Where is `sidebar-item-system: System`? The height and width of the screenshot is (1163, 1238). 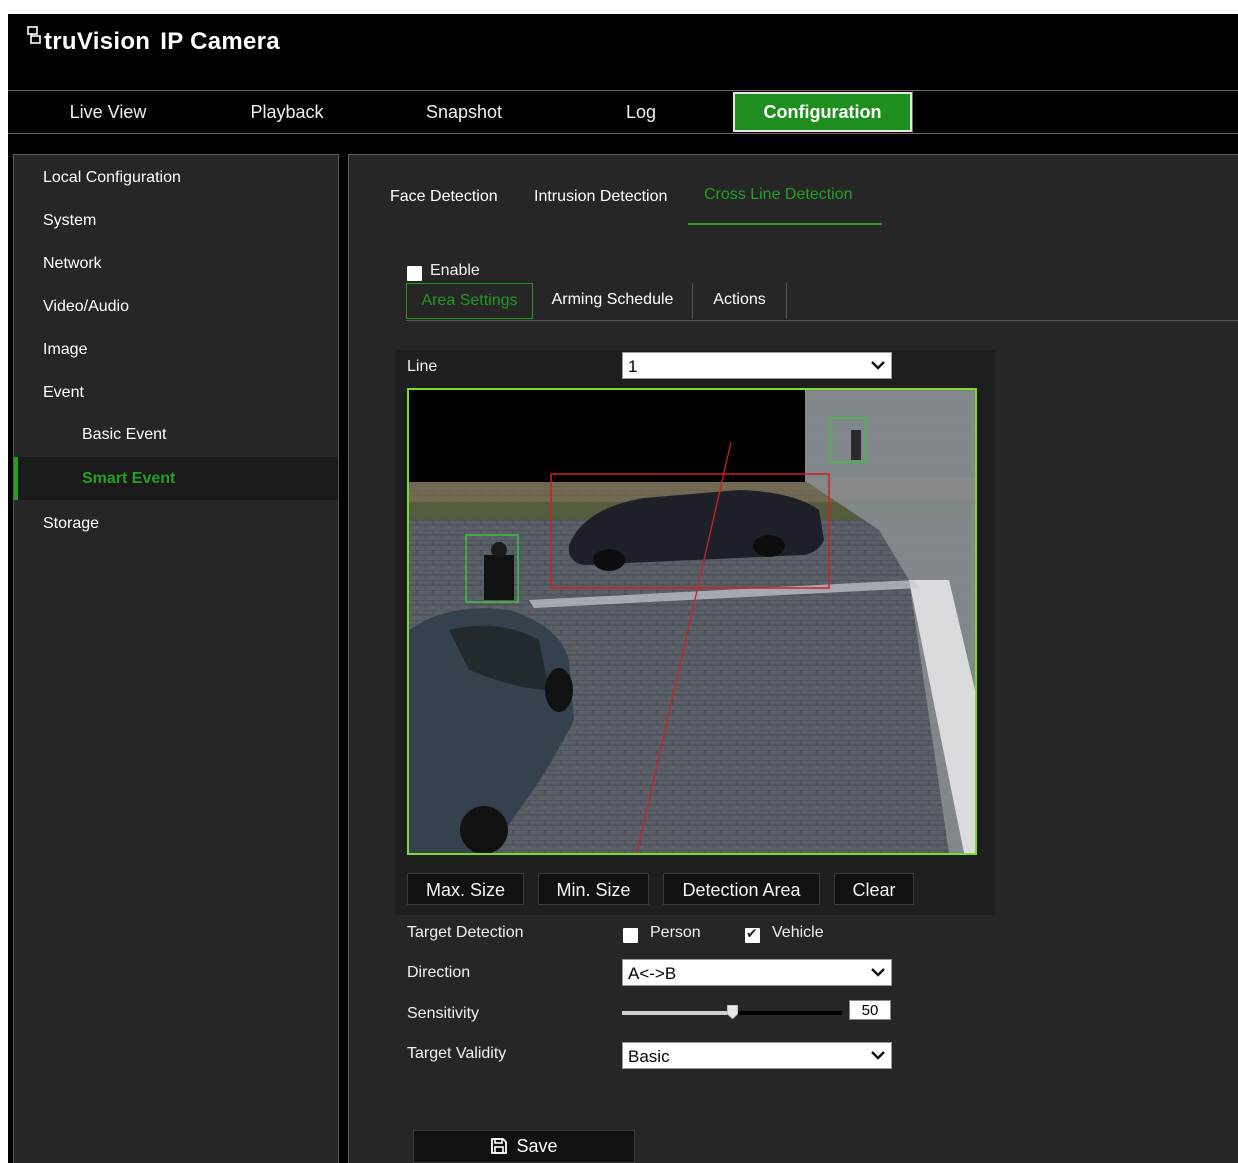
sidebar-item-system: System is located at coordinates (176, 220).